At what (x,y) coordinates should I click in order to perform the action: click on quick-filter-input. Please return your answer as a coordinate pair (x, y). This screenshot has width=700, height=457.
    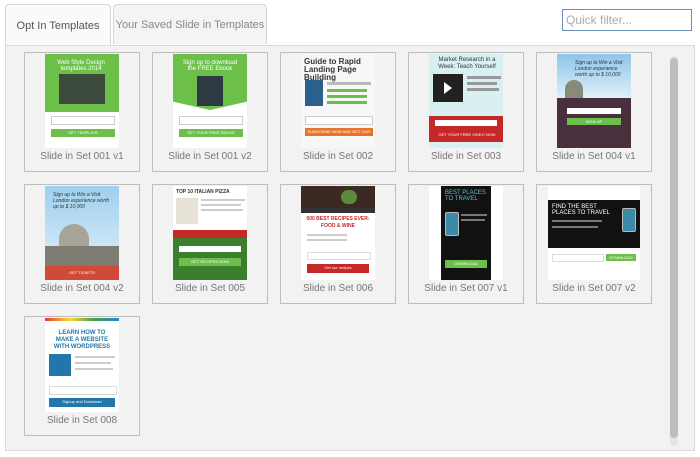
    Looking at the image, I should click on (627, 20).